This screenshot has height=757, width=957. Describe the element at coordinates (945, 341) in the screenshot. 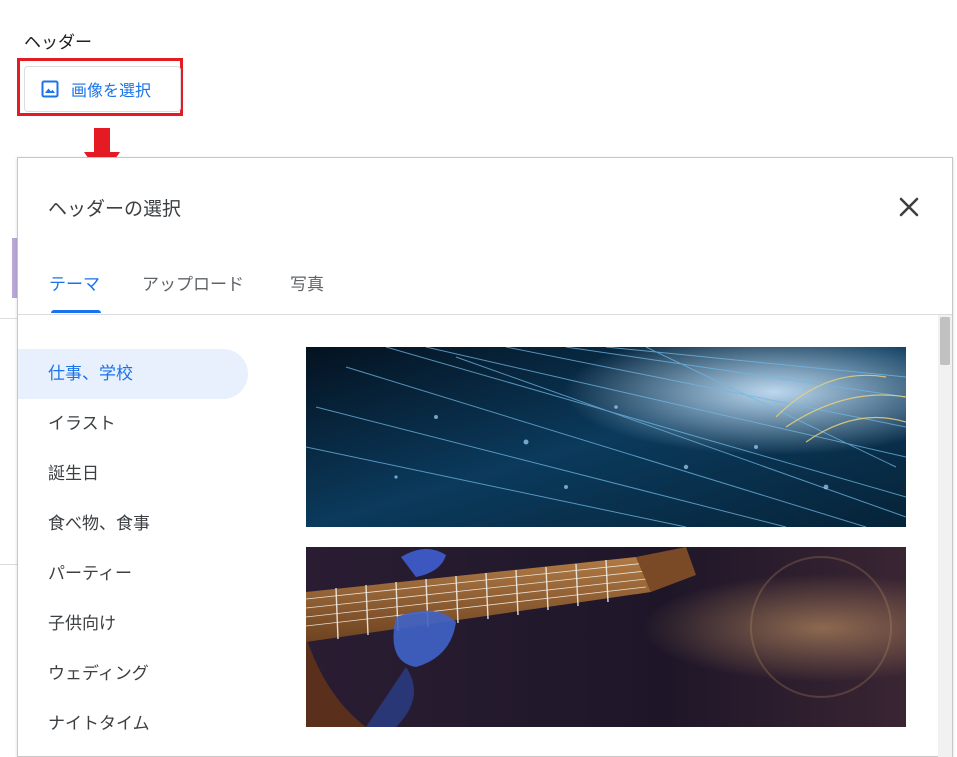

I see `scrollbar-thumb` at that location.